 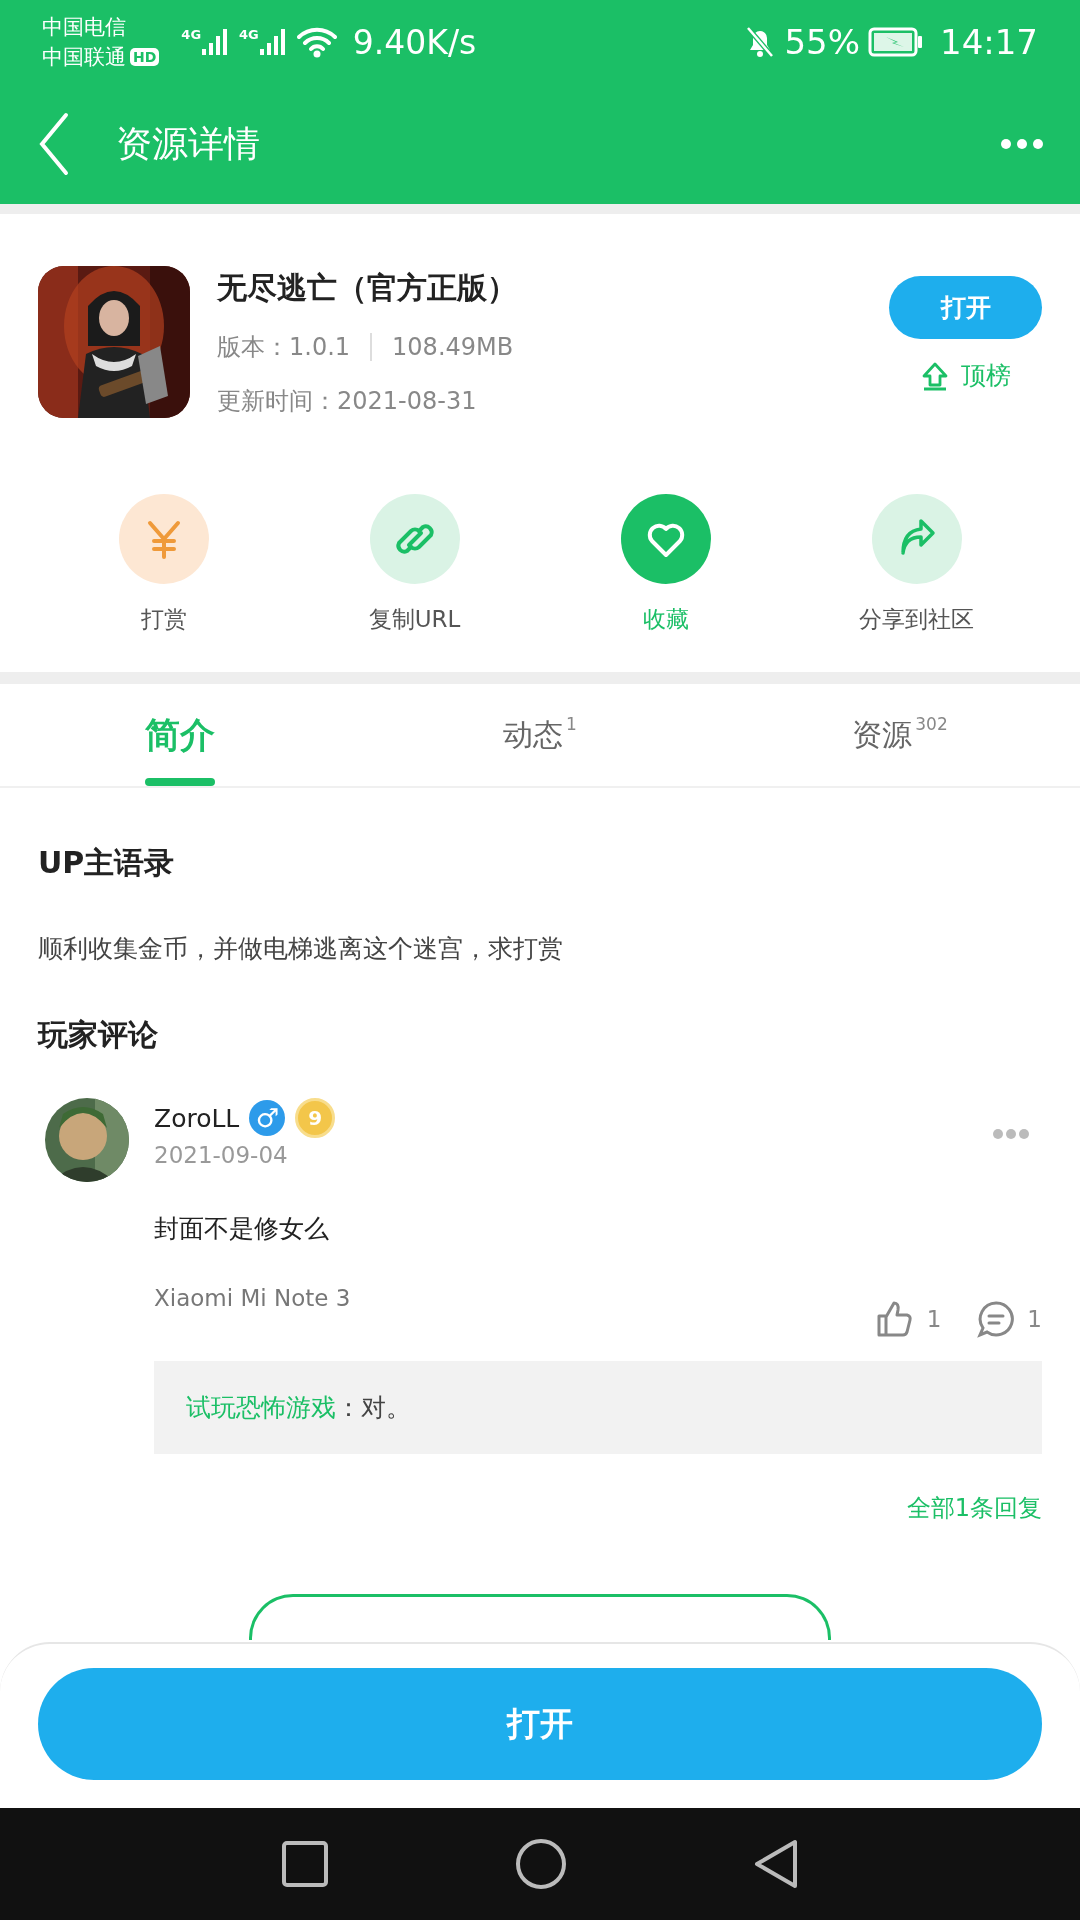 I want to click on action-button: 分享到社区, so click(x=916, y=565).